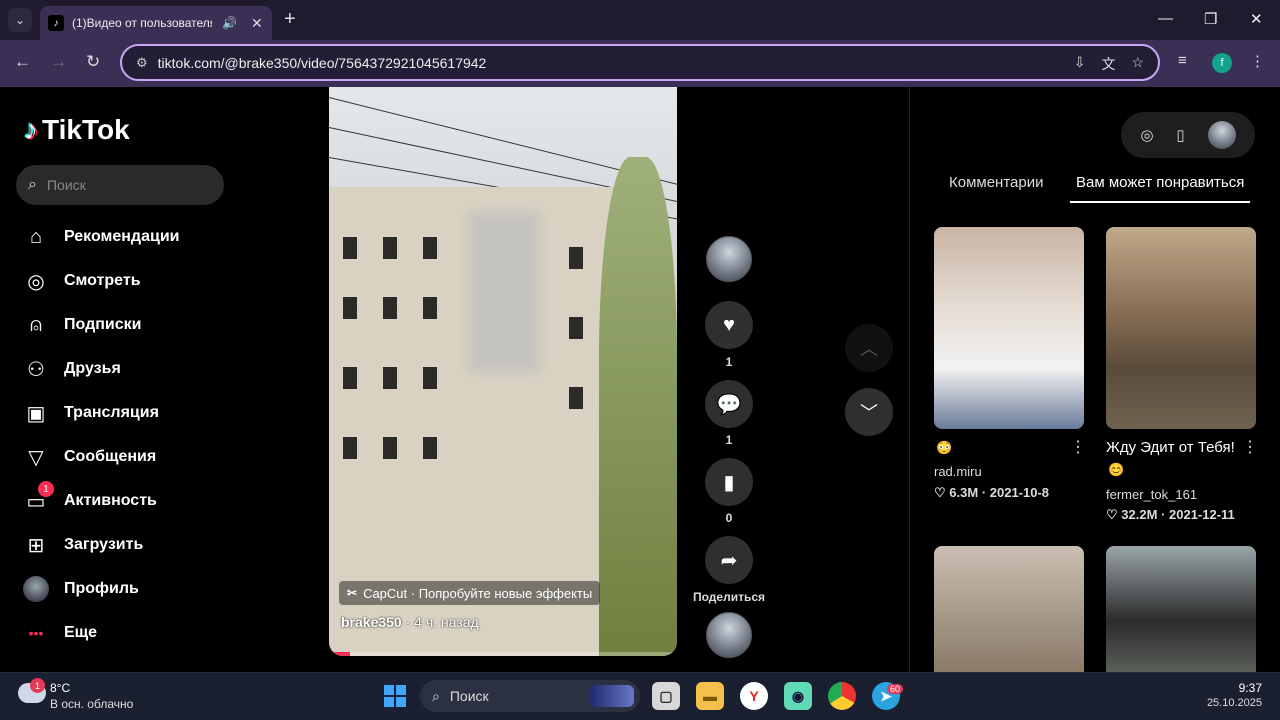 The width and height of the screenshot is (1280, 720). I want to click on share-button: ➦, so click(729, 560).